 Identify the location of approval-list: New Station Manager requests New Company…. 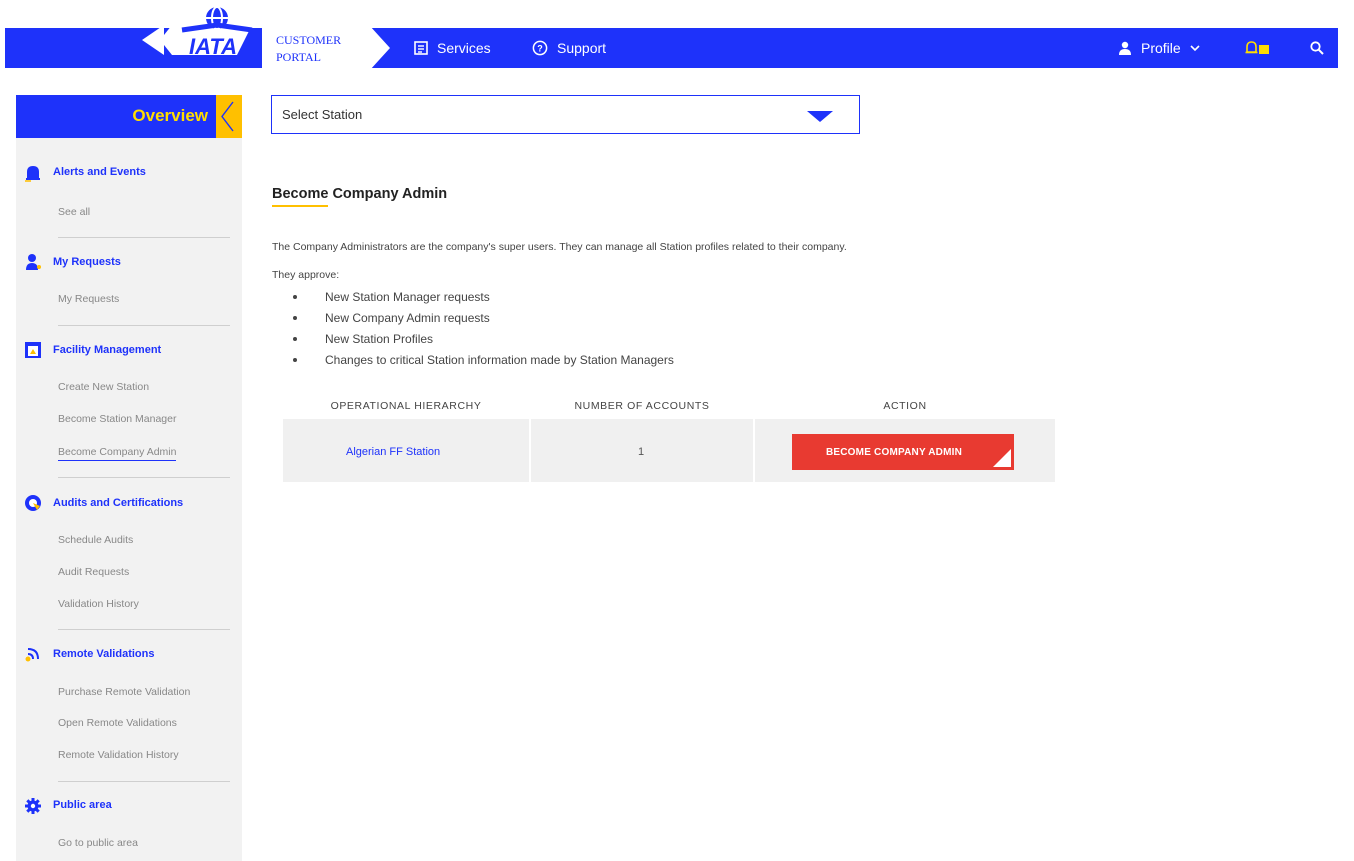
(483, 332).